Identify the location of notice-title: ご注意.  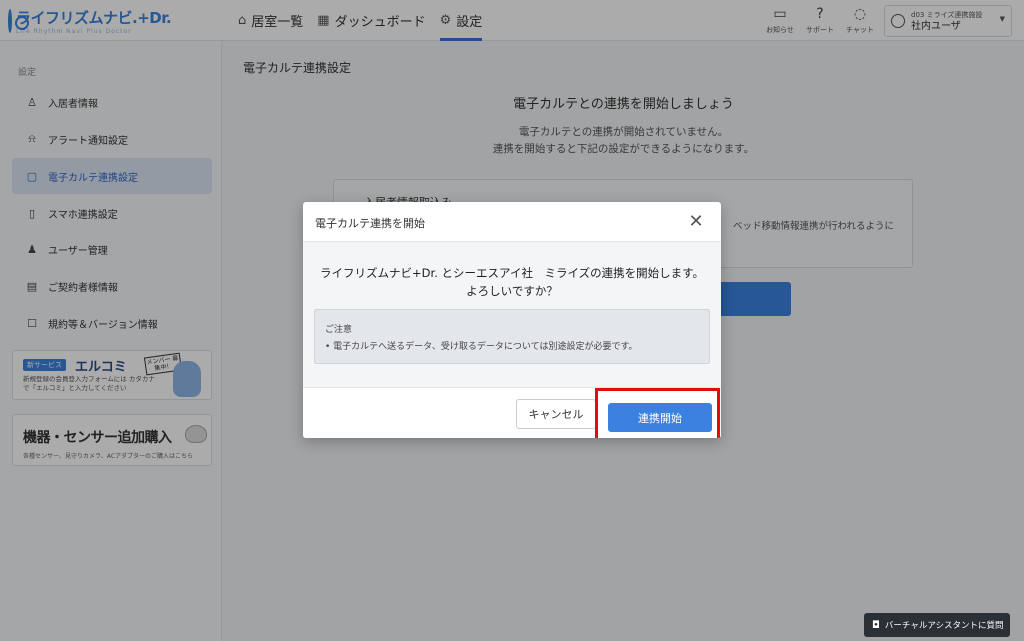
(339, 330).